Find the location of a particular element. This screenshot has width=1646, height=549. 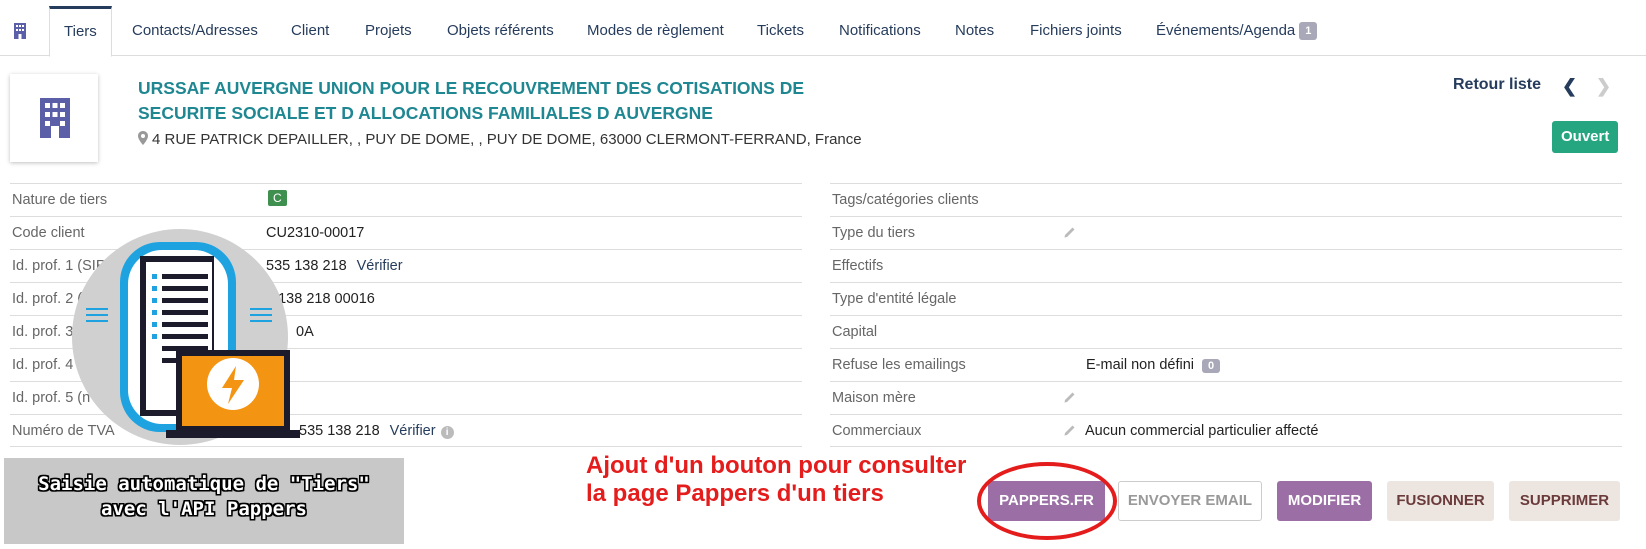

field-label: Nature de tiers is located at coordinates (60, 200).